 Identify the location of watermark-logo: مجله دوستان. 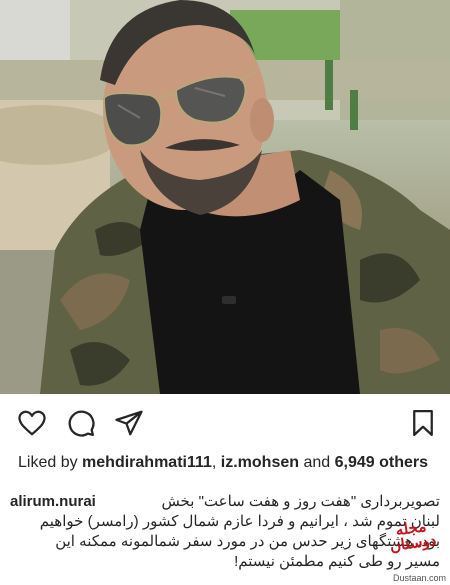
(413, 536).